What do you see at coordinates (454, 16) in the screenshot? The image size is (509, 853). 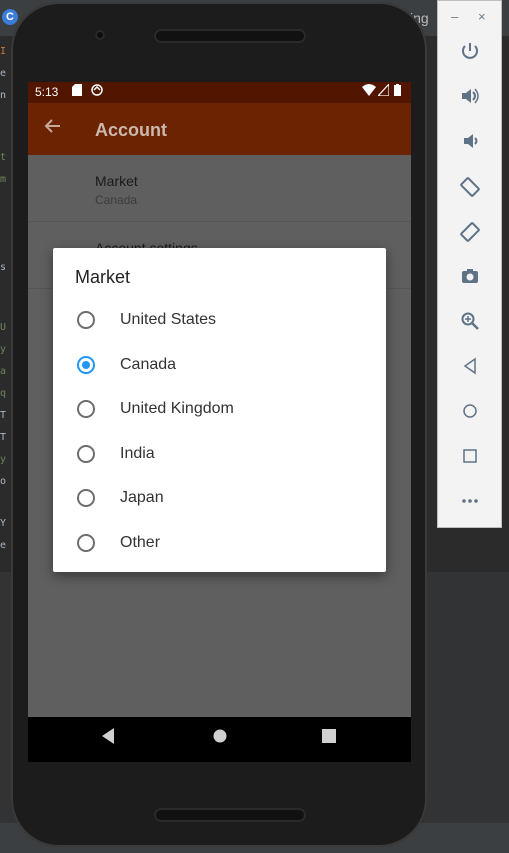 I see `window-minimize-button: –` at bounding box center [454, 16].